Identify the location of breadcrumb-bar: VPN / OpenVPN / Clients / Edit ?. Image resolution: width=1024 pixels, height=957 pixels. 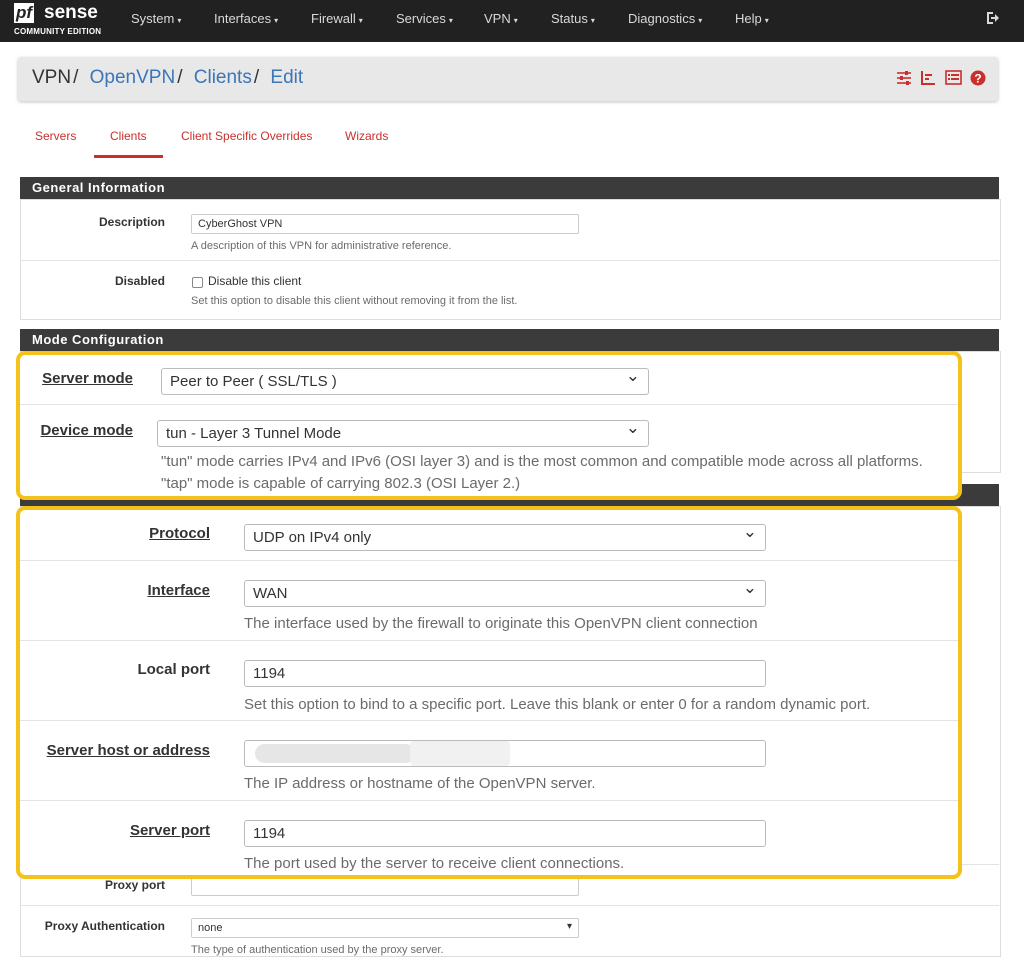
(508, 79).